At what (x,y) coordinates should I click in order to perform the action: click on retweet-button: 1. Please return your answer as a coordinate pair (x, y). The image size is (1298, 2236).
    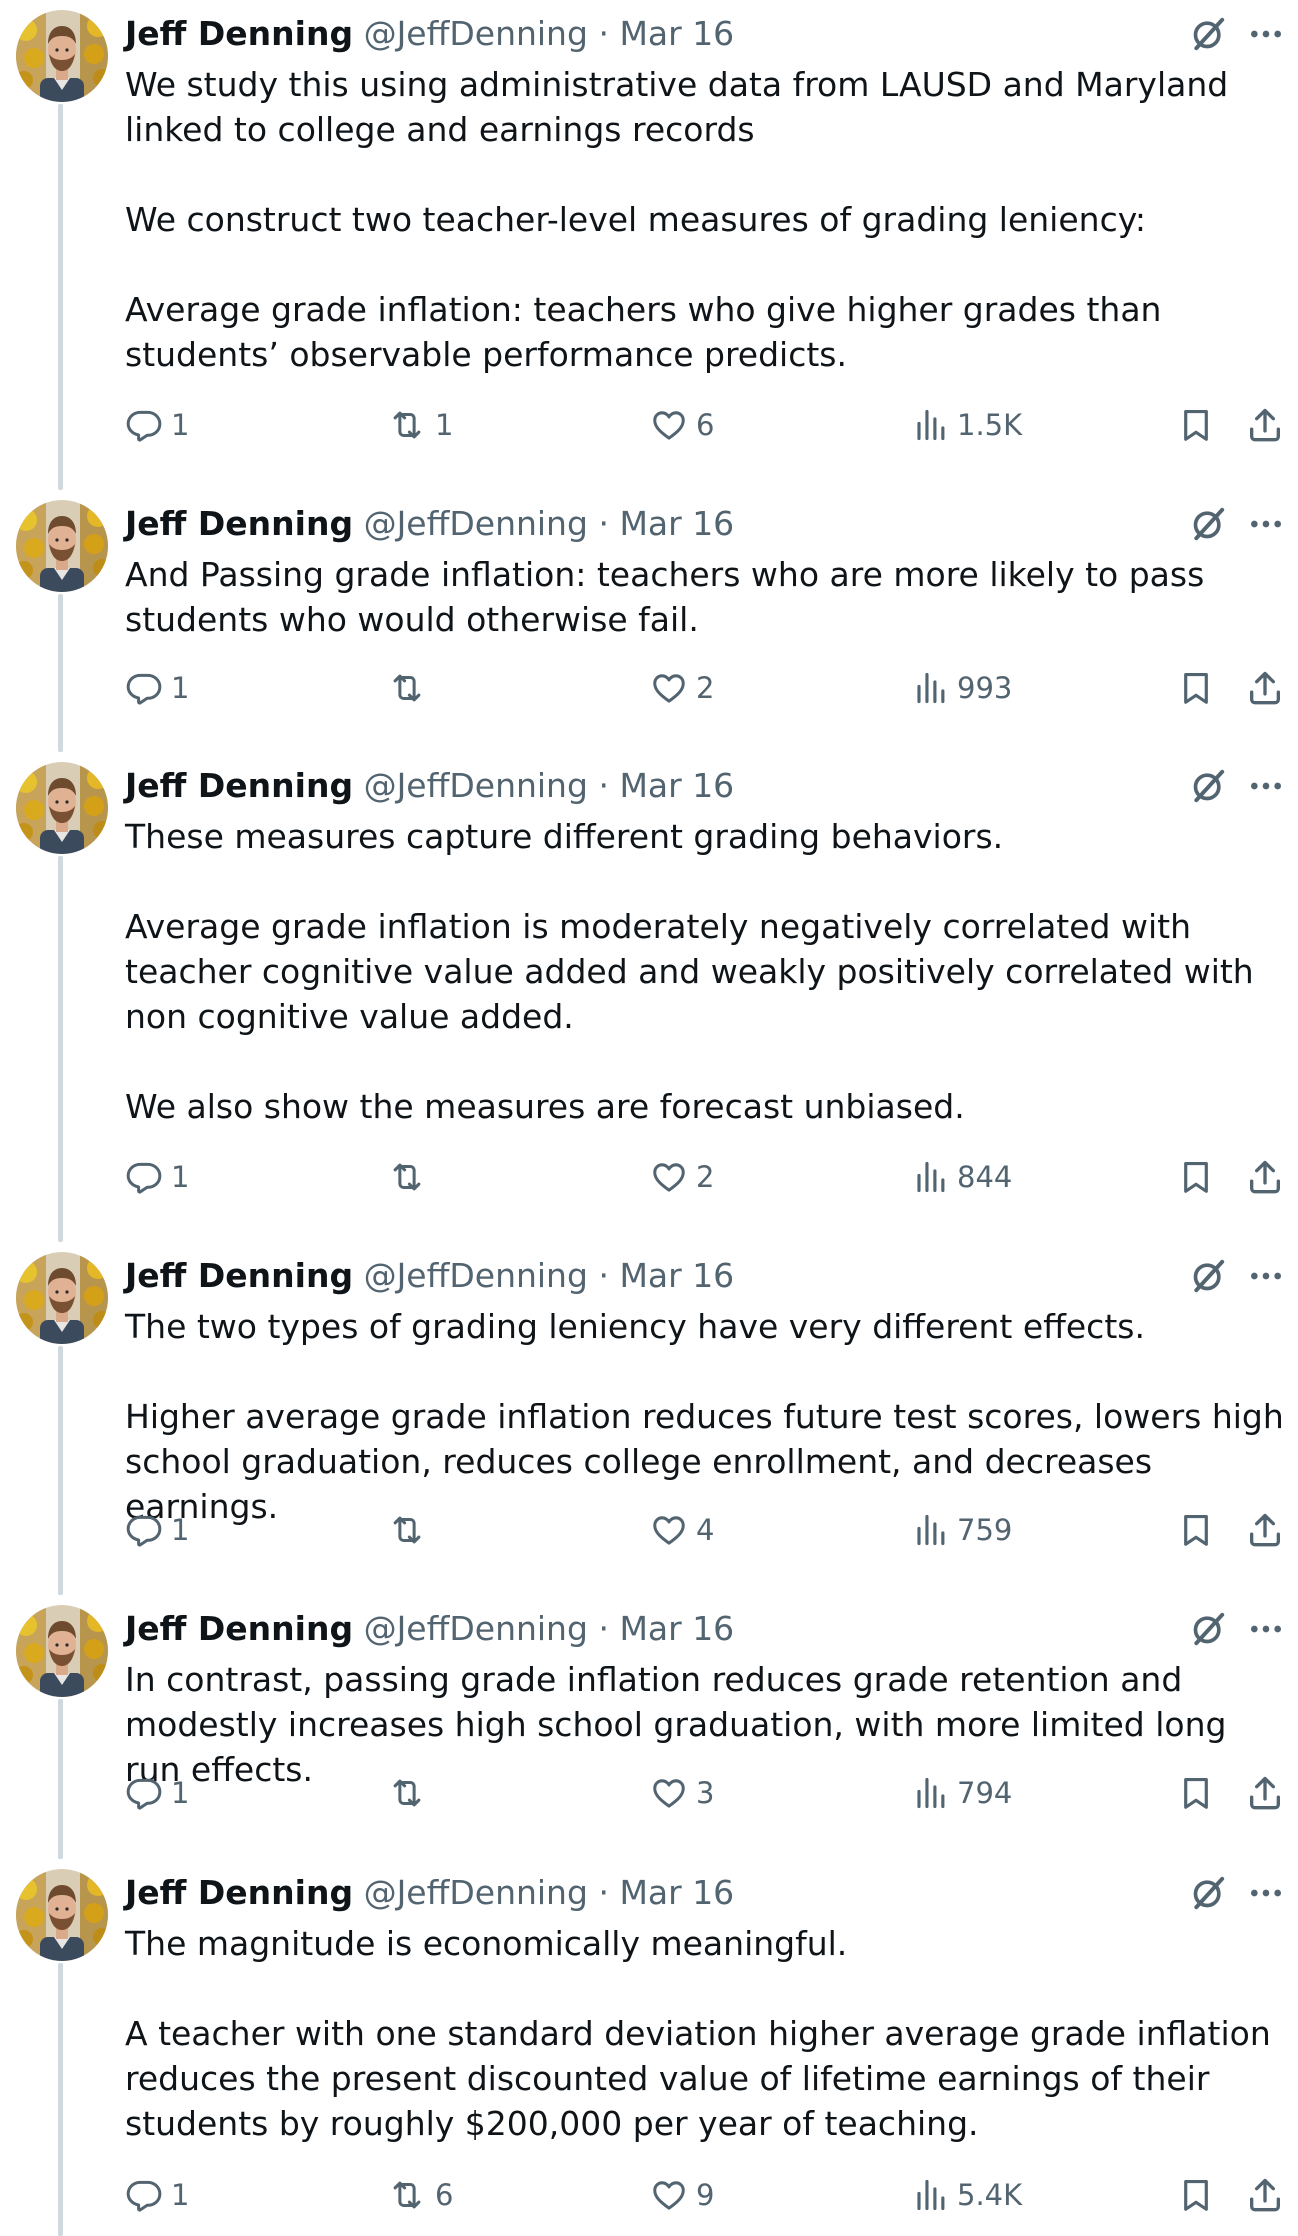
    Looking at the image, I should click on (420, 425).